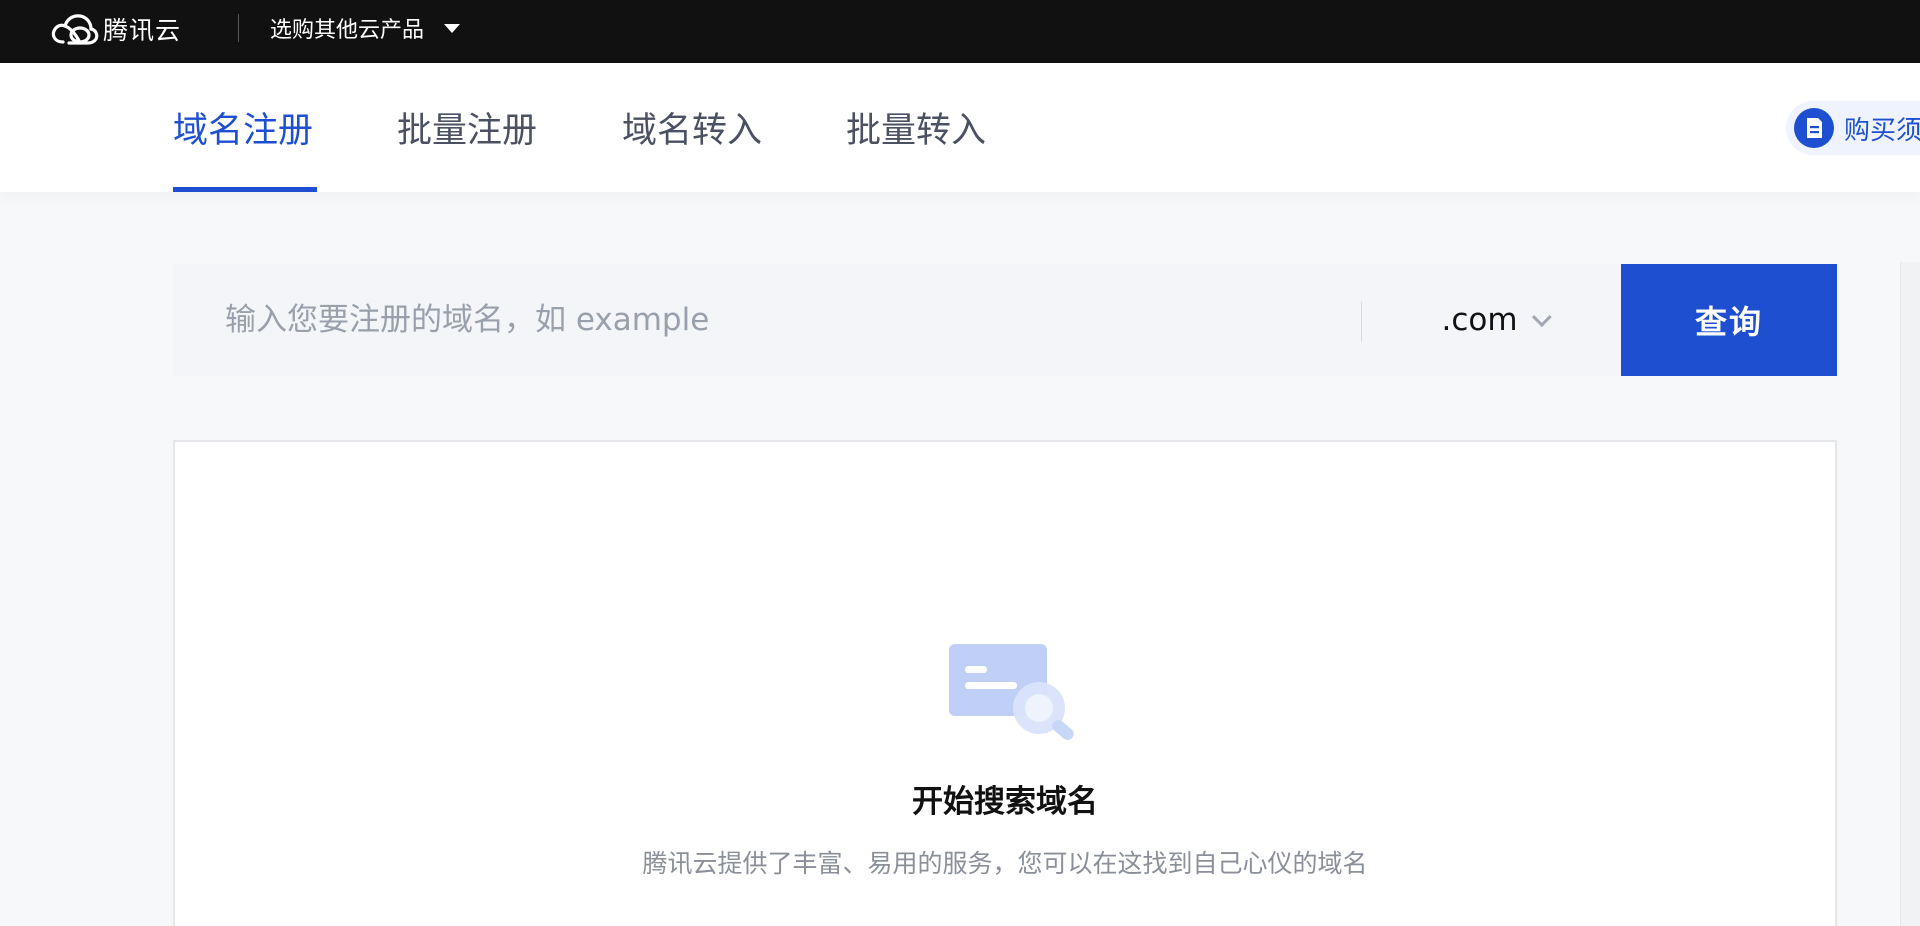 The image size is (1920, 926). What do you see at coordinates (245, 127) in the screenshot?
I see `tab-domain-register: 域名注册` at bounding box center [245, 127].